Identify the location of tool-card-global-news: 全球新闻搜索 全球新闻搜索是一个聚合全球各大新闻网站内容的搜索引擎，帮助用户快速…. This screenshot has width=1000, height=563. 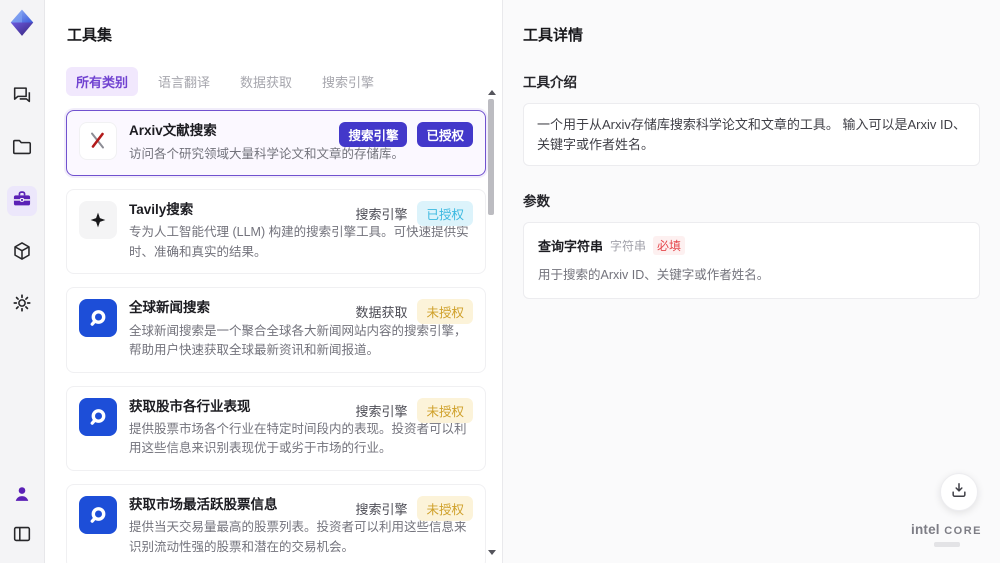
(276, 330).